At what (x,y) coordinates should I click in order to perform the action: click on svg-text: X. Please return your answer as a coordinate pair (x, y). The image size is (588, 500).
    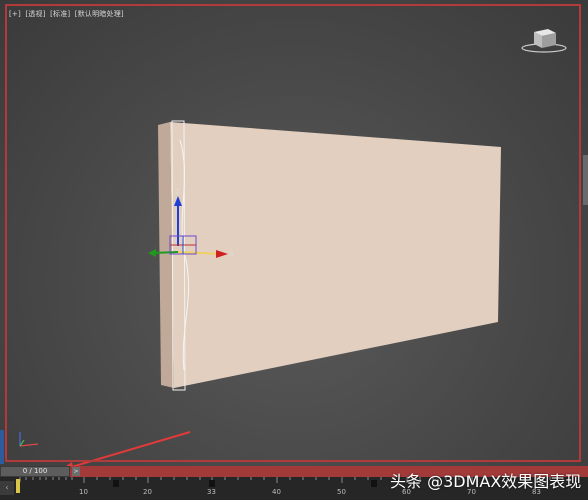
    Looking at the image, I should click on (231, 254).